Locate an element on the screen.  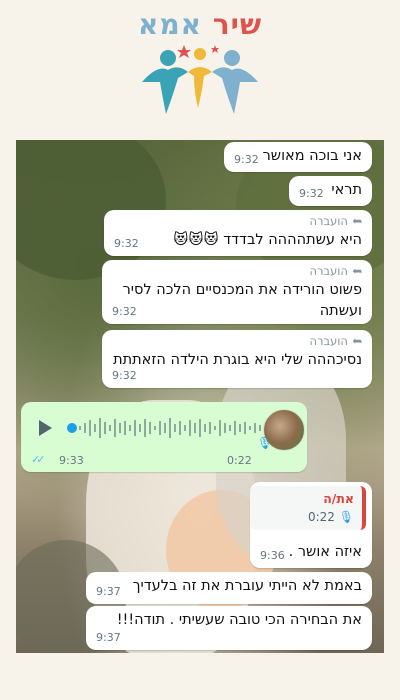
message-bubble: באמת לא הייתי עוברת את זה בלעדיך 9:37 is located at coordinates (229, 588).